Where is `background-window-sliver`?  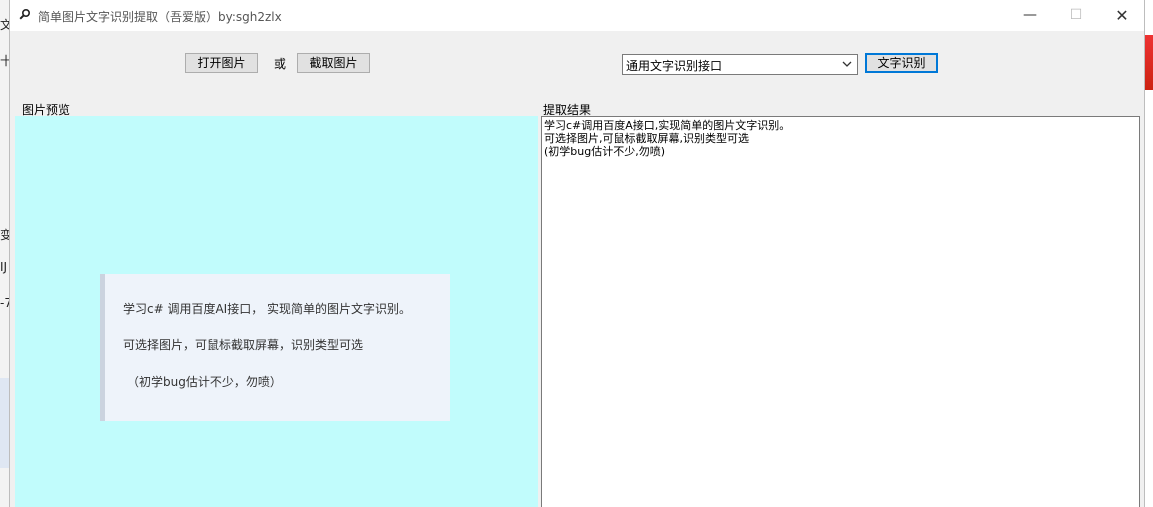 background-window-sliver is located at coordinates (4, 423).